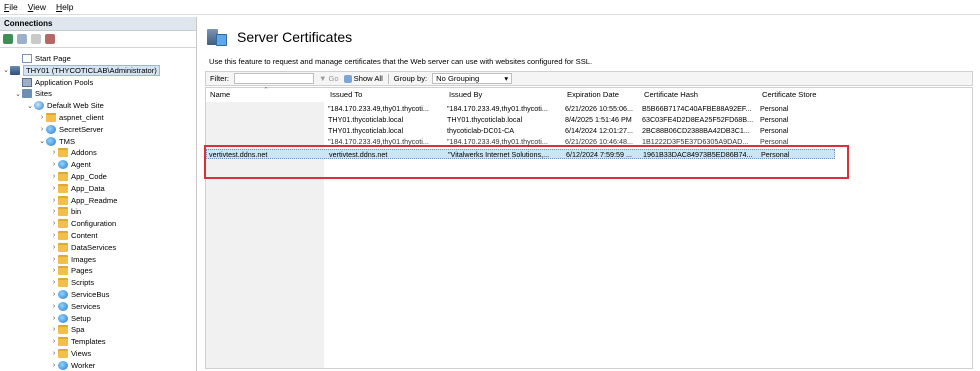 The image size is (980, 371). I want to click on tree-node: › bin, so click(65, 211).